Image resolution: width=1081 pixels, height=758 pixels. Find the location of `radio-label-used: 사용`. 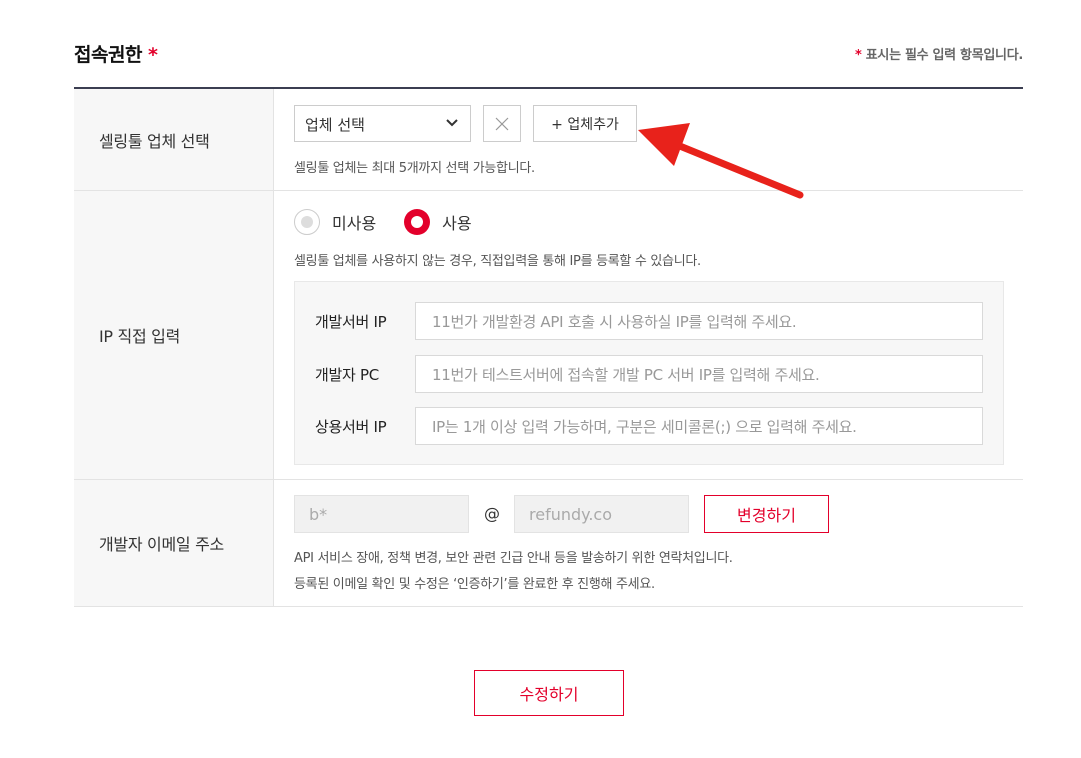

radio-label-used: 사용 is located at coordinates (457, 223).